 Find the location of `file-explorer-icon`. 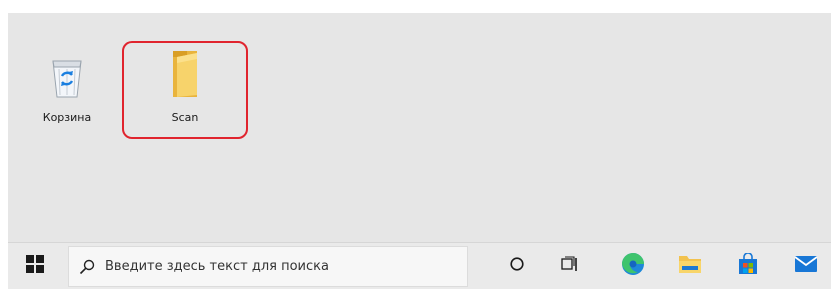

file-explorer-icon is located at coordinates (690, 266).